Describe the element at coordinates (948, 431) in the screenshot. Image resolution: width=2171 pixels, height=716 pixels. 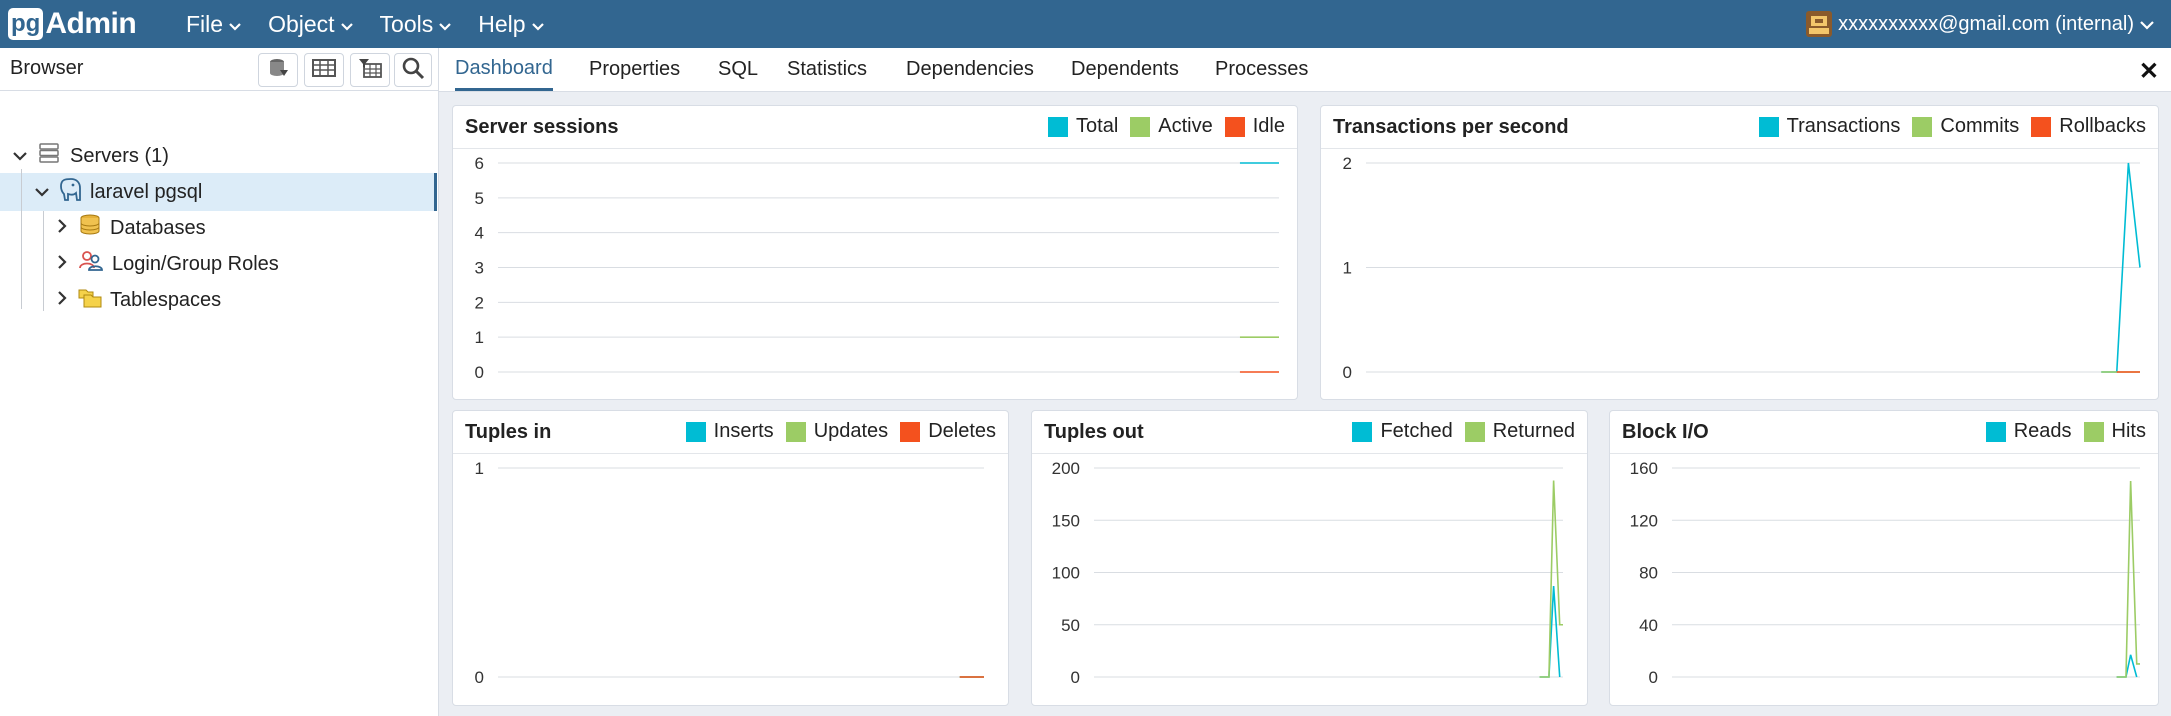
I see `legend-item: Deletes` at that location.